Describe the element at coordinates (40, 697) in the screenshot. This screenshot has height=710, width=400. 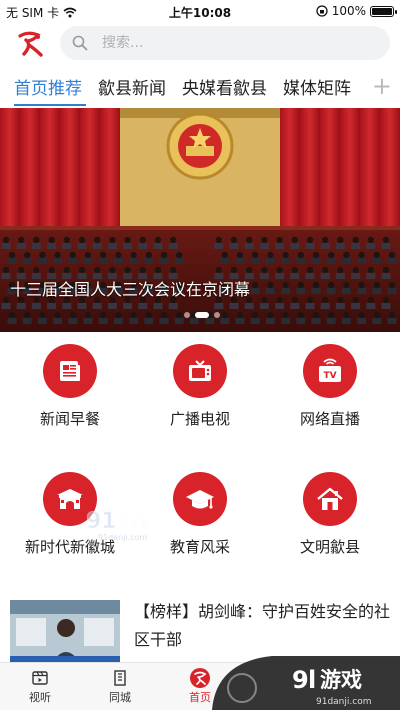
I see `nav-label: 视听` at that location.